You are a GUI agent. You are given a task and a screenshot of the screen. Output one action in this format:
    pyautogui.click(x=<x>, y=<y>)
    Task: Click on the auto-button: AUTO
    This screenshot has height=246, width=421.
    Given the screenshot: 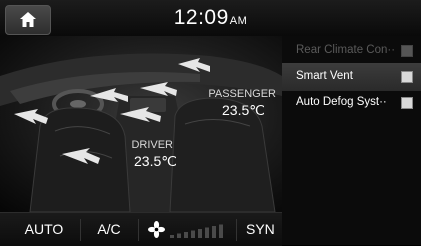 What is the action you would take?
    pyautogui.click(x=44, y=229)
    